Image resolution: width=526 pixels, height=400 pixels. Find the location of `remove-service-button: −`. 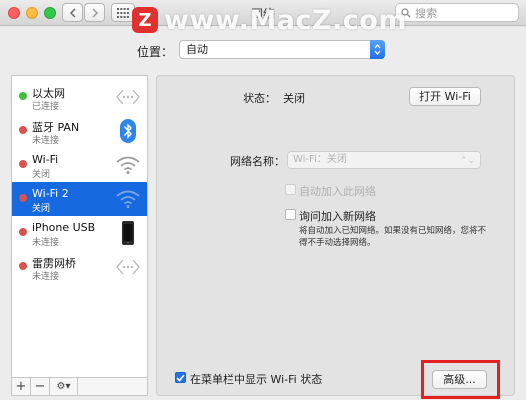

remove-service-button: − is located at coordinates (40, 386).